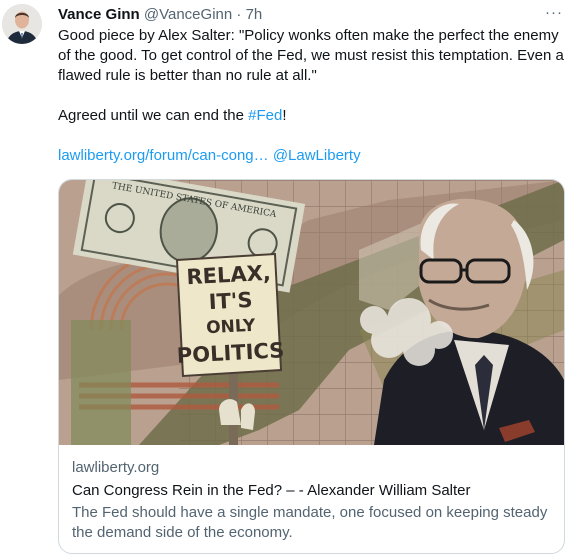 Image resolution: width=572 pixels, height=558 pixels. Describe the element at coordinates (284, 115) in the screenshot. I see `comment-suffix: !` at that location.